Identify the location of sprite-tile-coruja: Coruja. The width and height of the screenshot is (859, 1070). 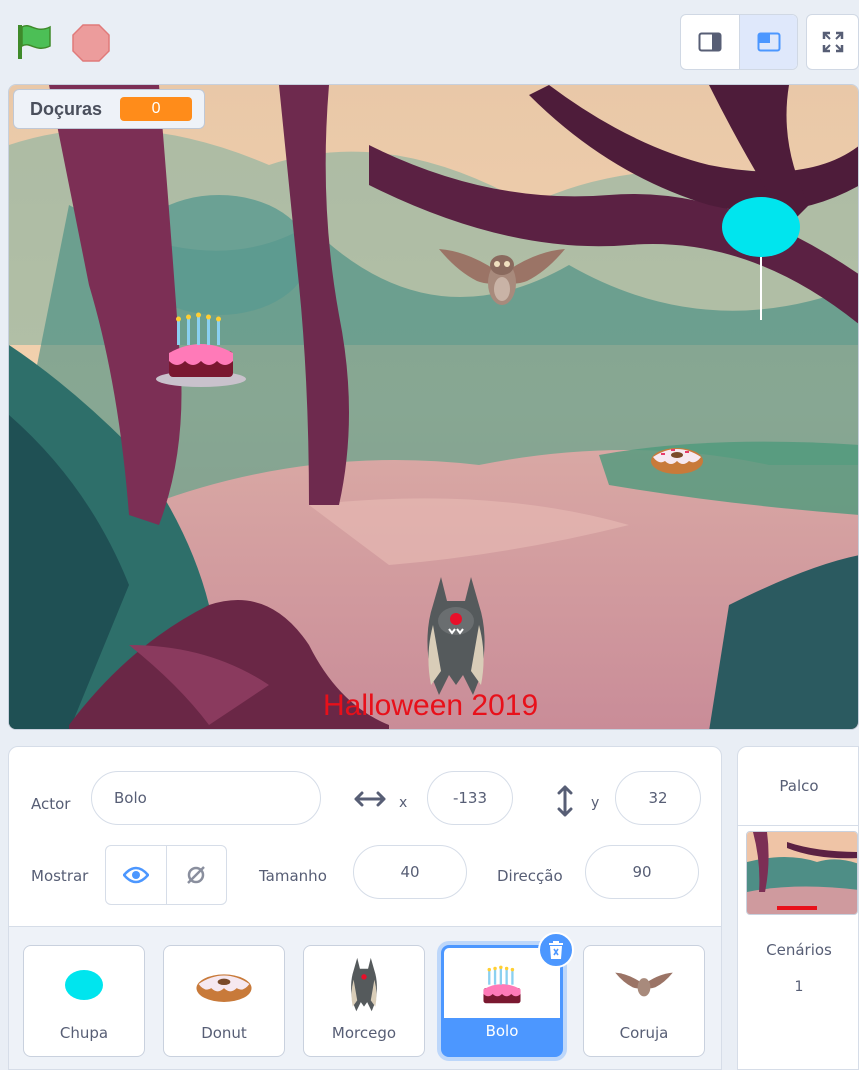
(644, 1001).